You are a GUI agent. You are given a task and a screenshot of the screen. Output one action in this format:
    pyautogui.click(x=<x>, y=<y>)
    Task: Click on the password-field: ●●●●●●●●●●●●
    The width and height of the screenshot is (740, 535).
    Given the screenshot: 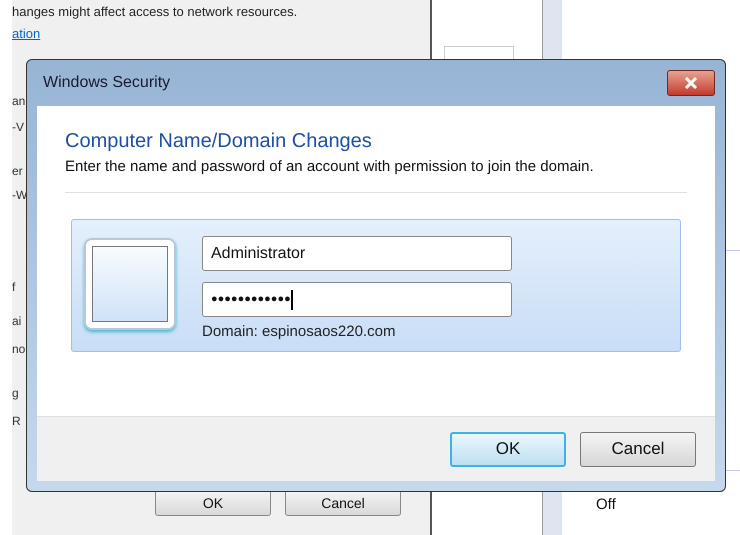 What is the action you would take?
    pyautogui.click(x=357, y=299)
    